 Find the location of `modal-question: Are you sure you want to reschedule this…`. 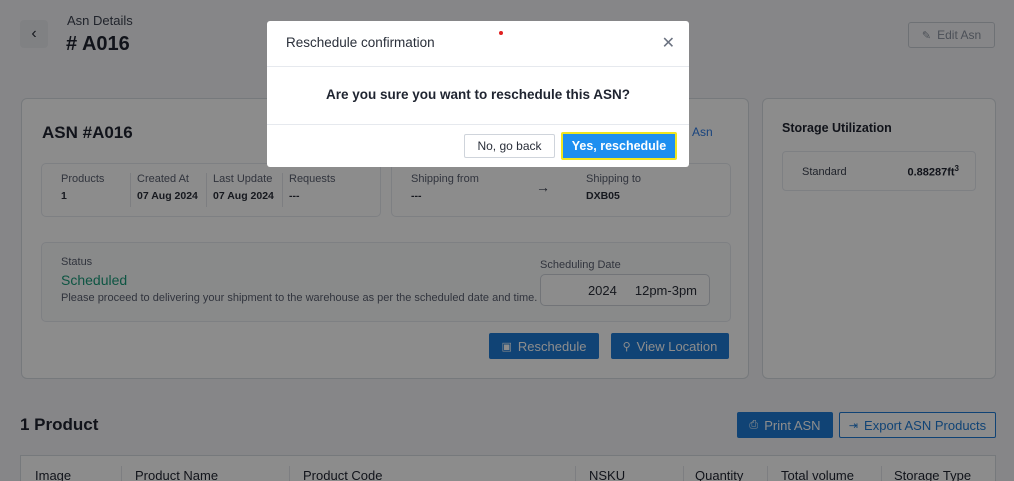

modal-question: Are you sure you want to reschedule this… is located at coordinates (478, 94).